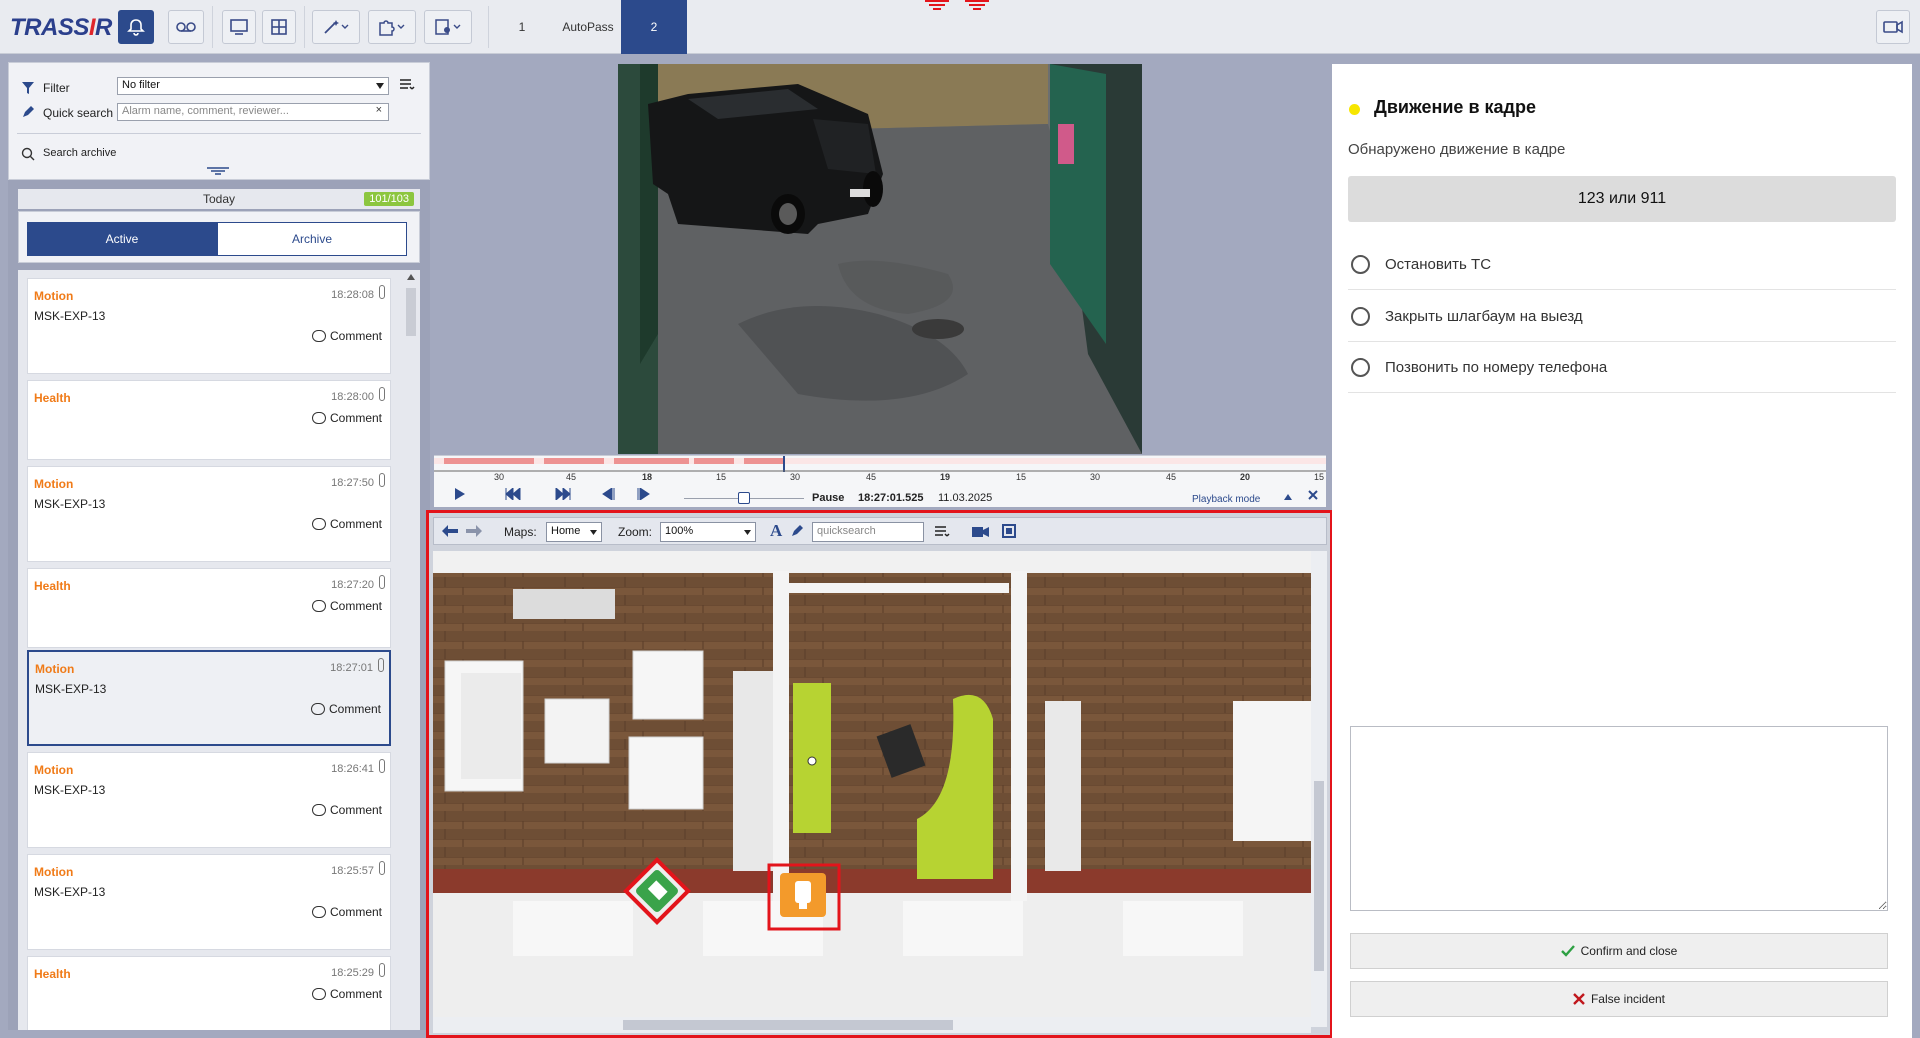 The image size is (1920, 1038). Describe the element at coordinates (1288, 497) in the screenshot. I see `chevron-up-icon` at that location.